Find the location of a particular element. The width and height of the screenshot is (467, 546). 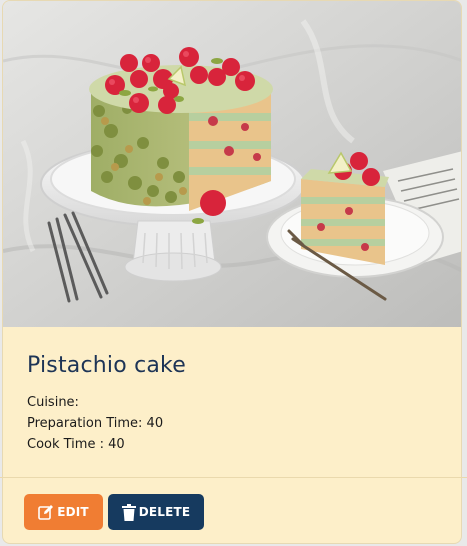

recipe-title: Pistachio cake is located at coordinates (106, 365).